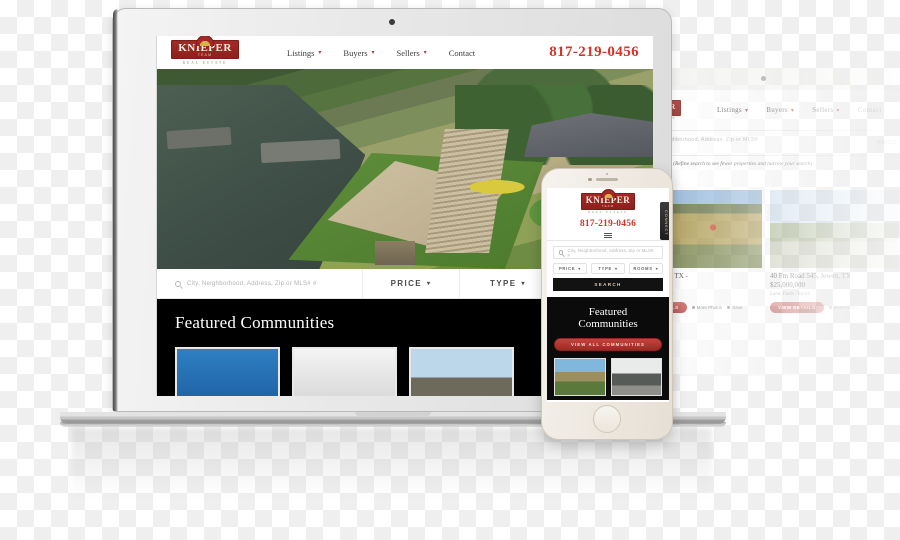 The width and height of the screenshot is (900, 540). I want to click on hero-boat-dock, so click(300, 151).